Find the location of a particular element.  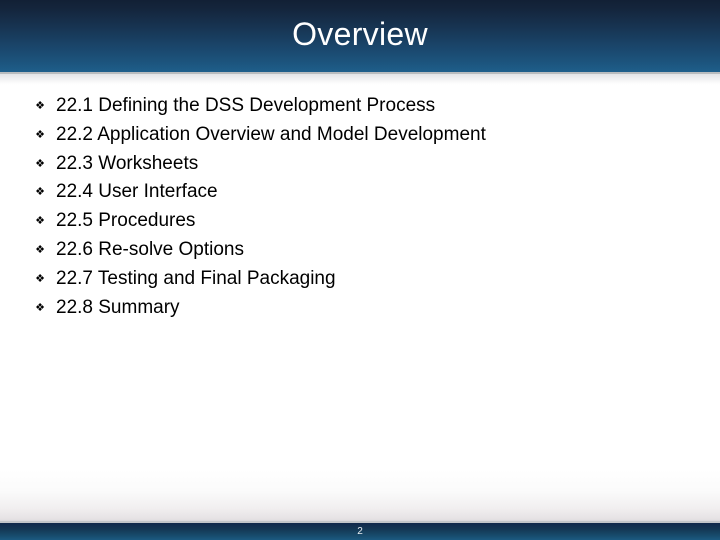

list-item: ❖ 22.7 Testing and Final Packaging is located at coordinates (359, 279).